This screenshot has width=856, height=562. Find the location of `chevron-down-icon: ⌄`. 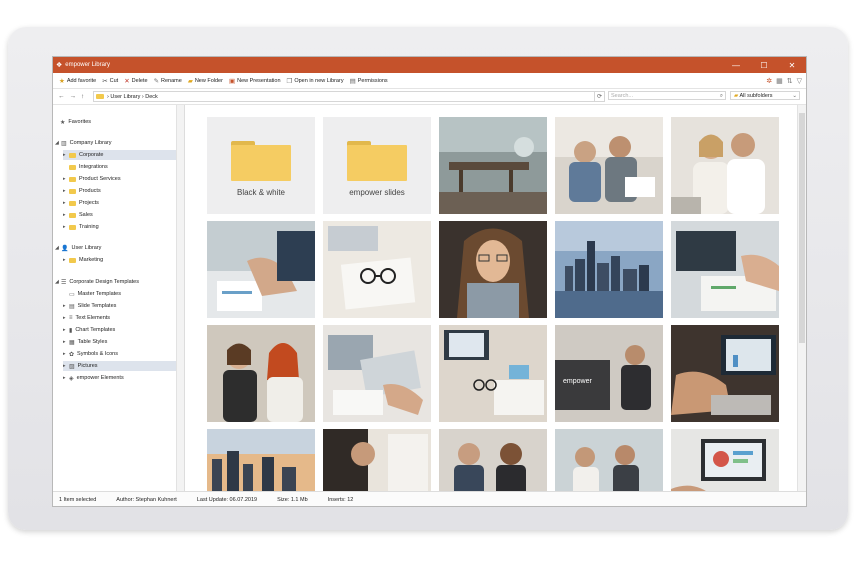

chevron-down-icon: ⌄ is located at coordinates (794, 96).